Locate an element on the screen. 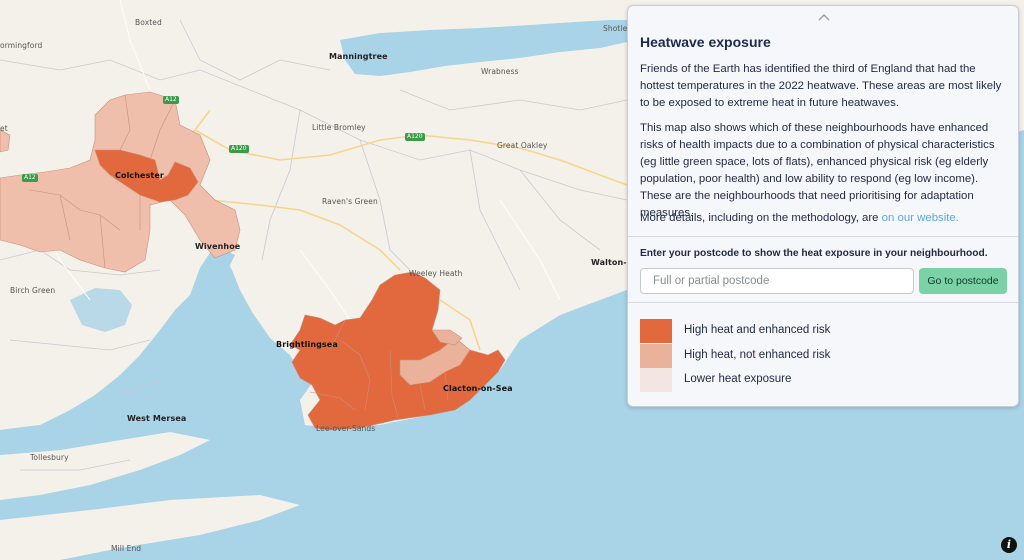 The height and width of the screenshot is (560, 1024). website-link: on our website. is located at coordinates (920, 218).